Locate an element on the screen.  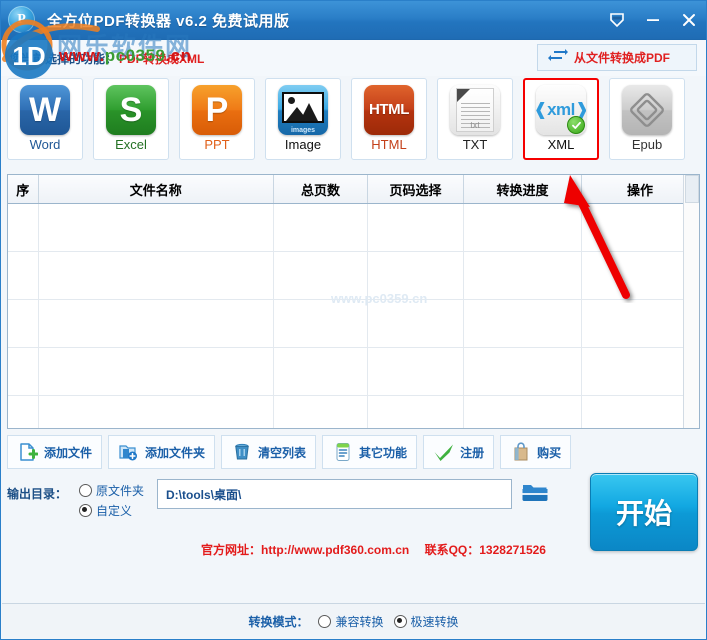
check-icon is located at coordinates (444, 452).